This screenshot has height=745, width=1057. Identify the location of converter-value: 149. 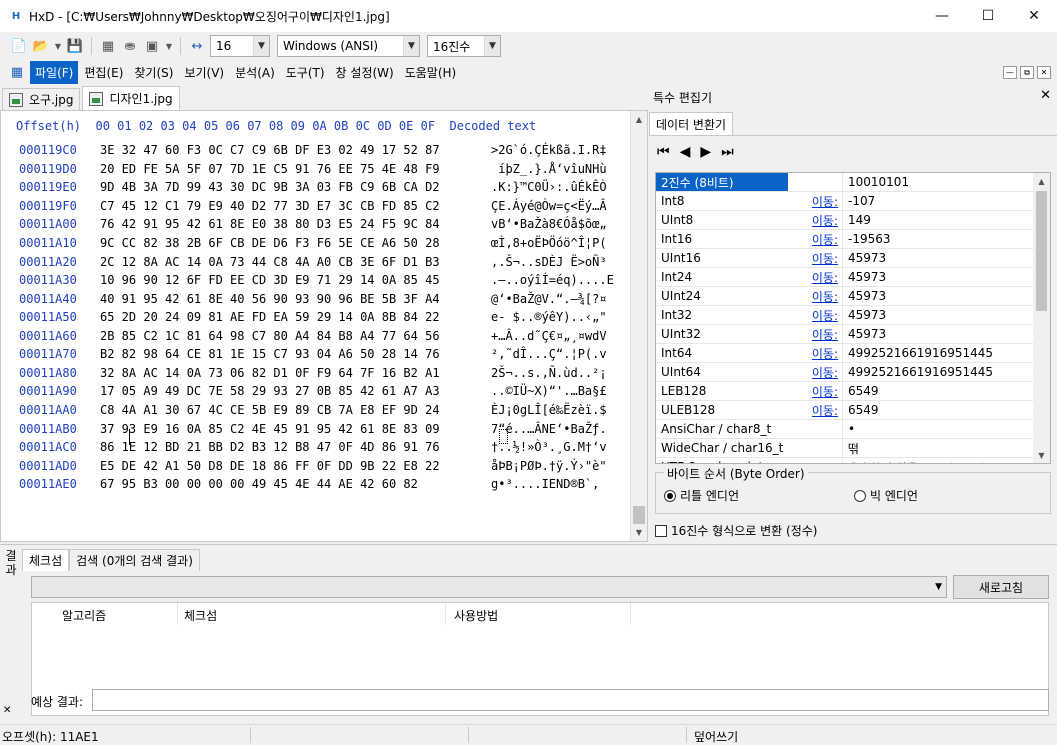
(938, 220).